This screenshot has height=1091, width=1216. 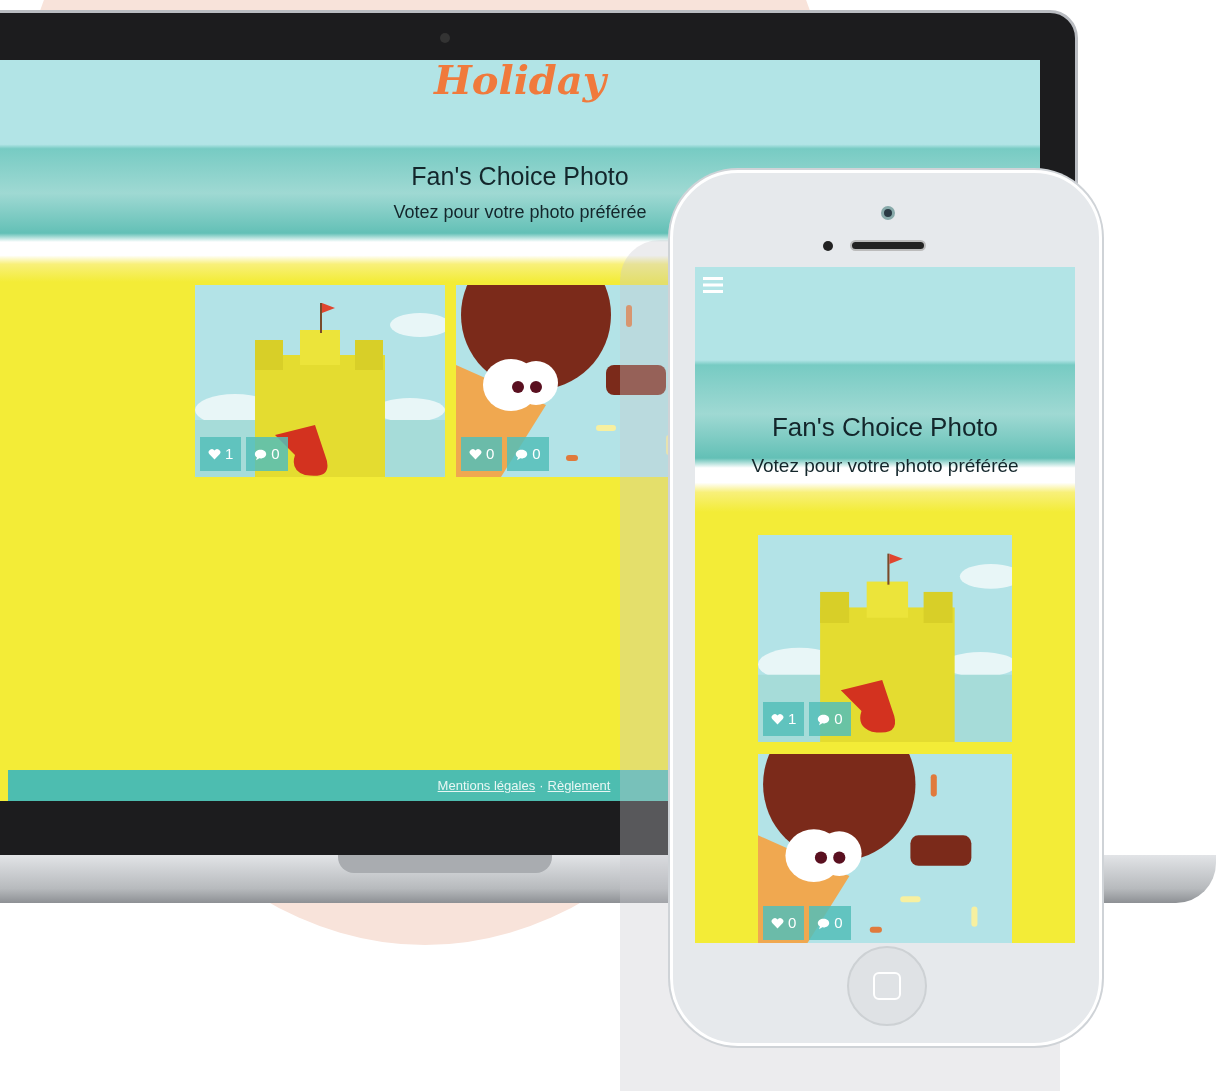 What do you see at coordinates (828, 246) in the screenshot?
I see `sensor-icon` at bounding box center [828, 246].